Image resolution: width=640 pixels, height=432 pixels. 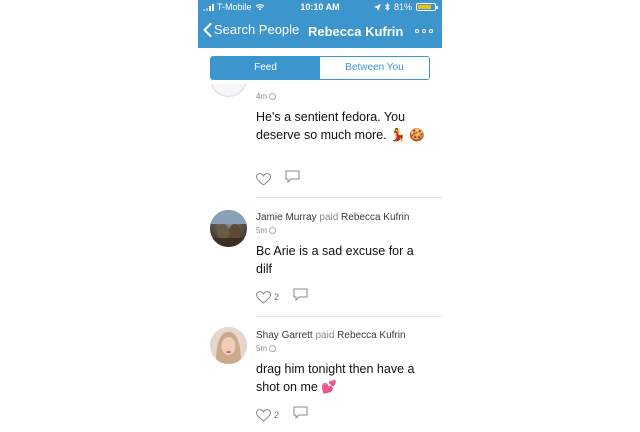 I want to click on status-bar: T-Mobile 10:10 AM 81%, so click(x=320, y=8).